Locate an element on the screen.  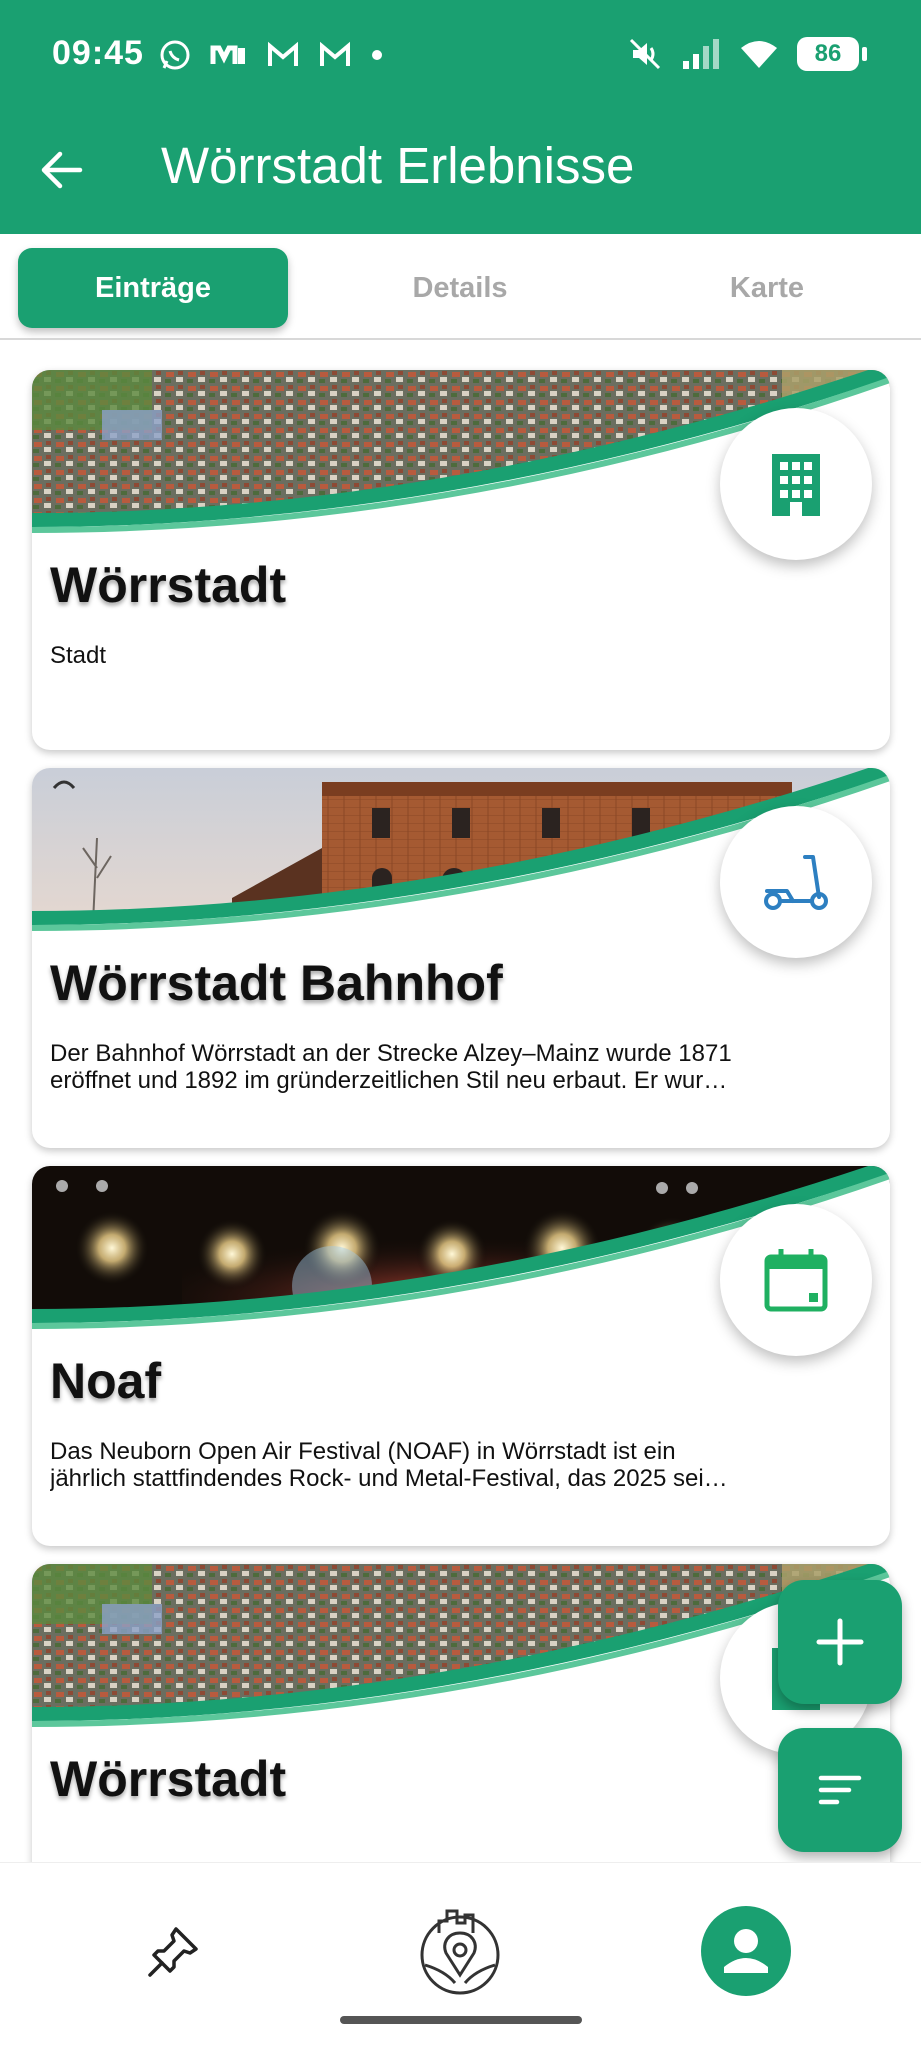
add-entry-button is located at coordinates (840, 1642).